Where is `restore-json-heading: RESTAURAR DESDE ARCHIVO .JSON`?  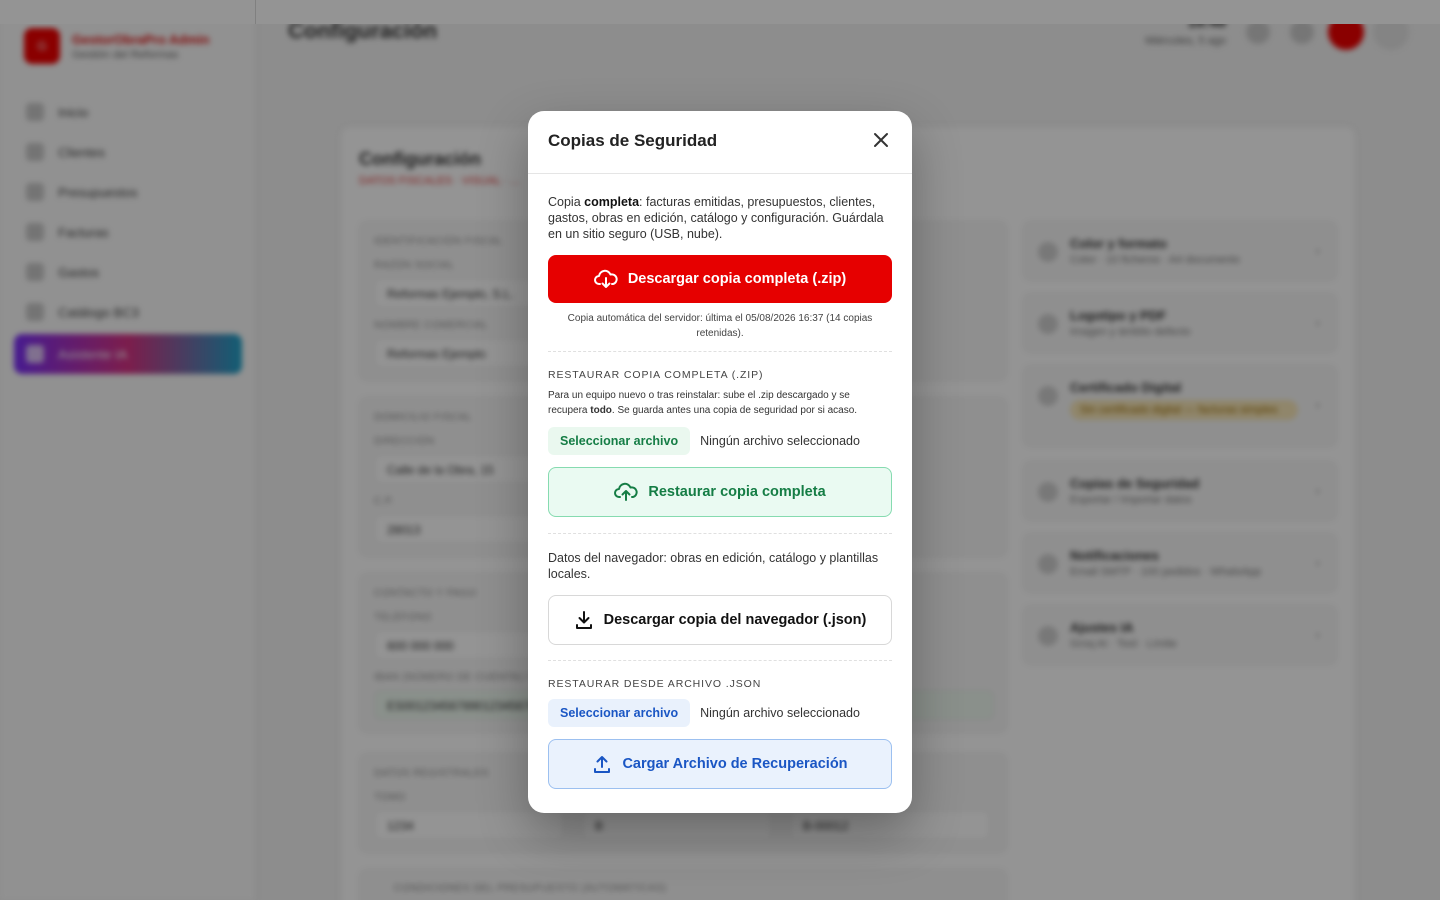 restore-json-heading: RESTAURAR DESDE ARCHIVO .JSON is located at coordinates (655, 684).